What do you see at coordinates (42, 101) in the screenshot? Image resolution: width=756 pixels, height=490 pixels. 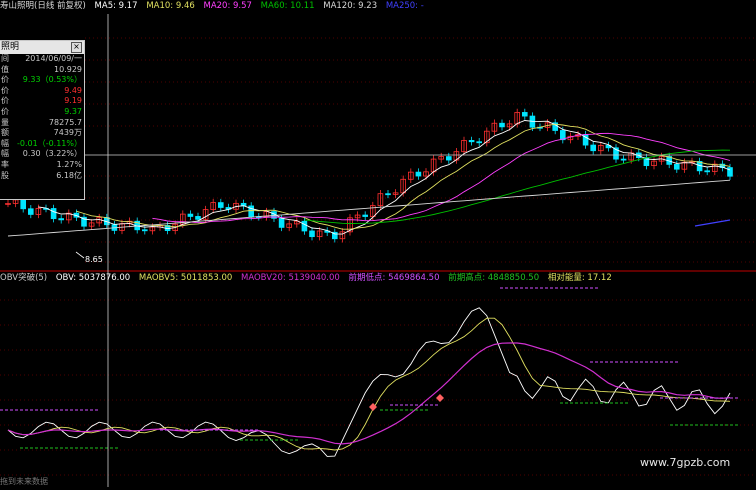 I see `info-row: 价 9.19` at bounding box center [42, 101].